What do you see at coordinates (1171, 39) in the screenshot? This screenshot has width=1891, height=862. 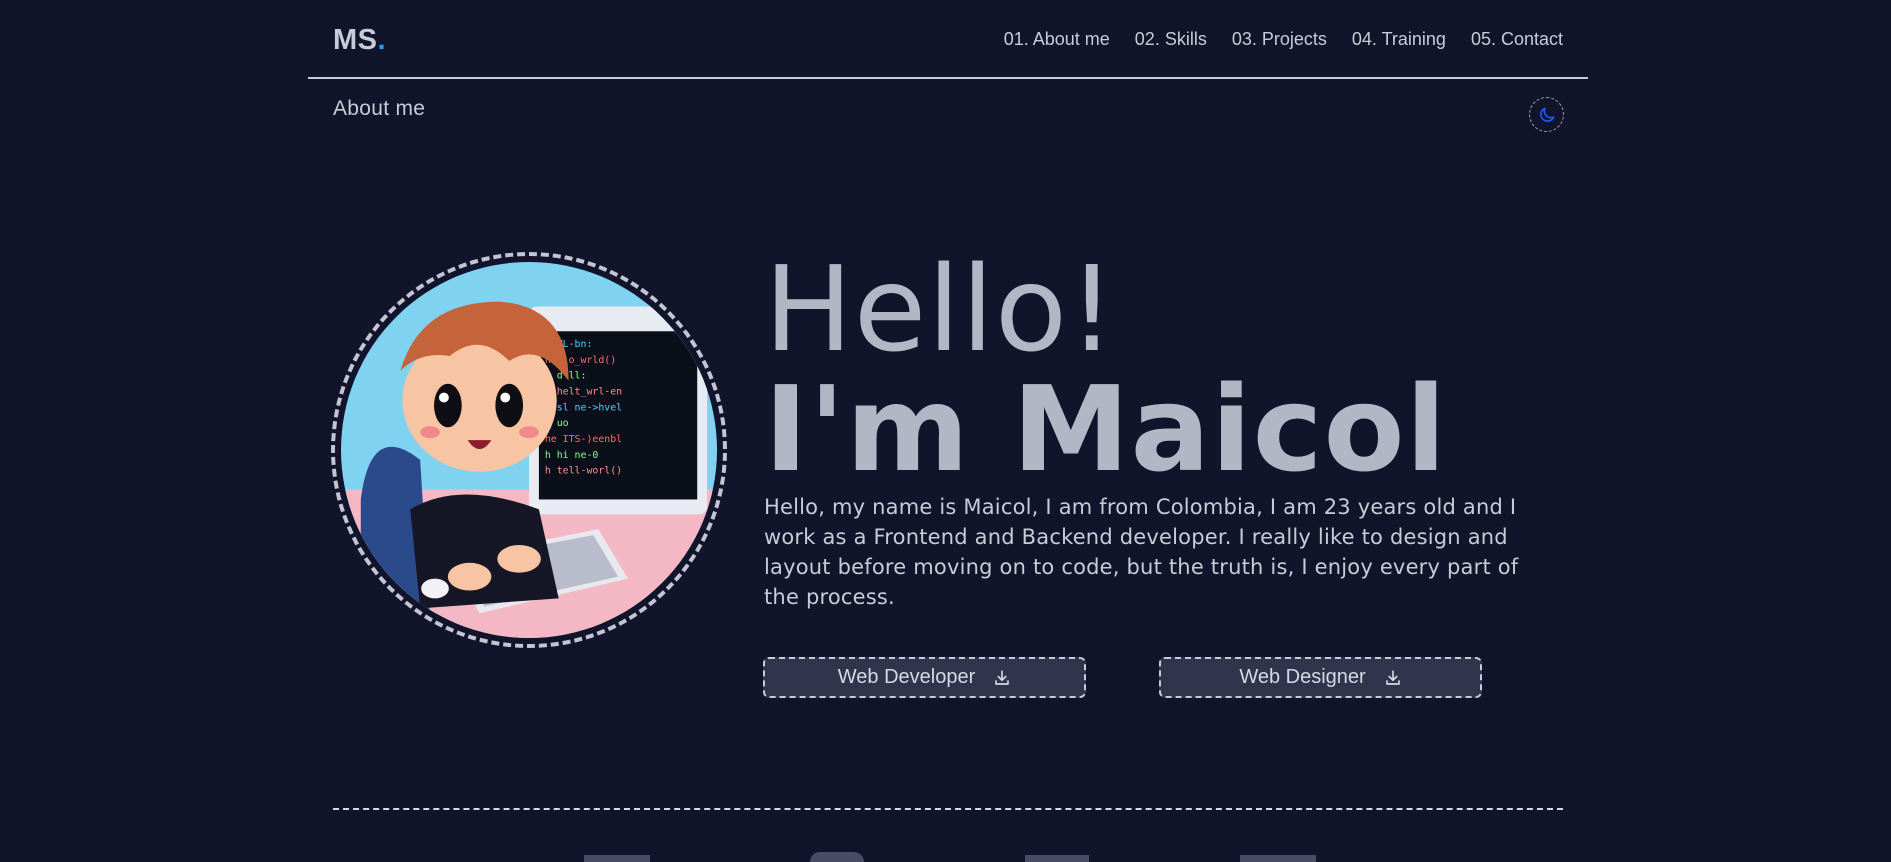 I see `nav-item-skills: 02. Skills` at bounding box center [1171, 39].